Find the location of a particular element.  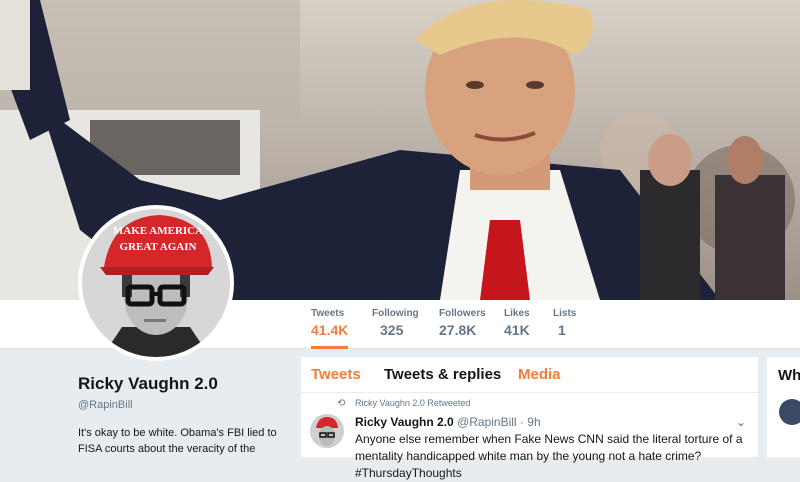

tweet-author-handle: @RapinBill is located at coordinates (487, 422).